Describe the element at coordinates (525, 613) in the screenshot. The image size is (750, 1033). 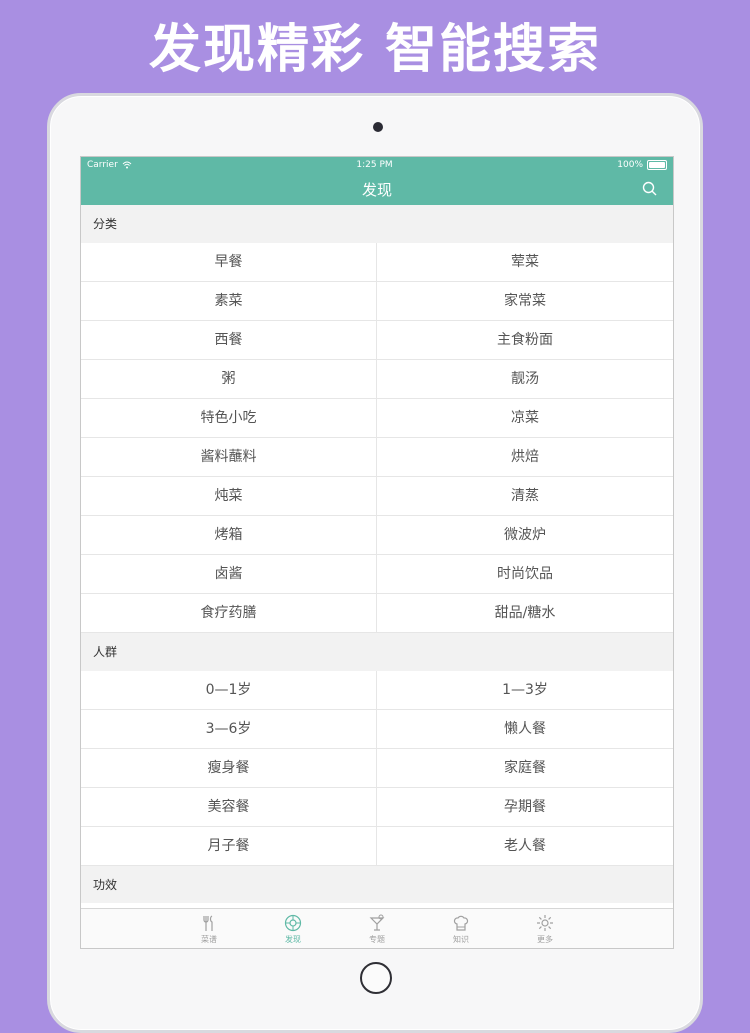
I see `category-item: 甜品/糖水` at that location.